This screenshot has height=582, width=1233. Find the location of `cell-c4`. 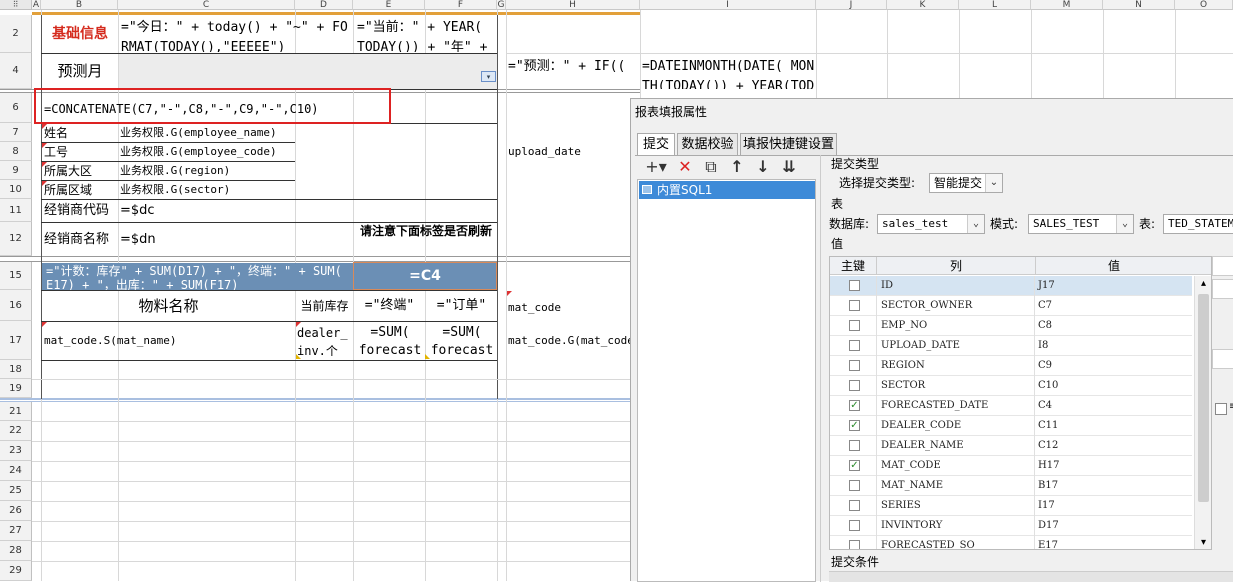

cell-c4 is located at coordinates (308, 71).